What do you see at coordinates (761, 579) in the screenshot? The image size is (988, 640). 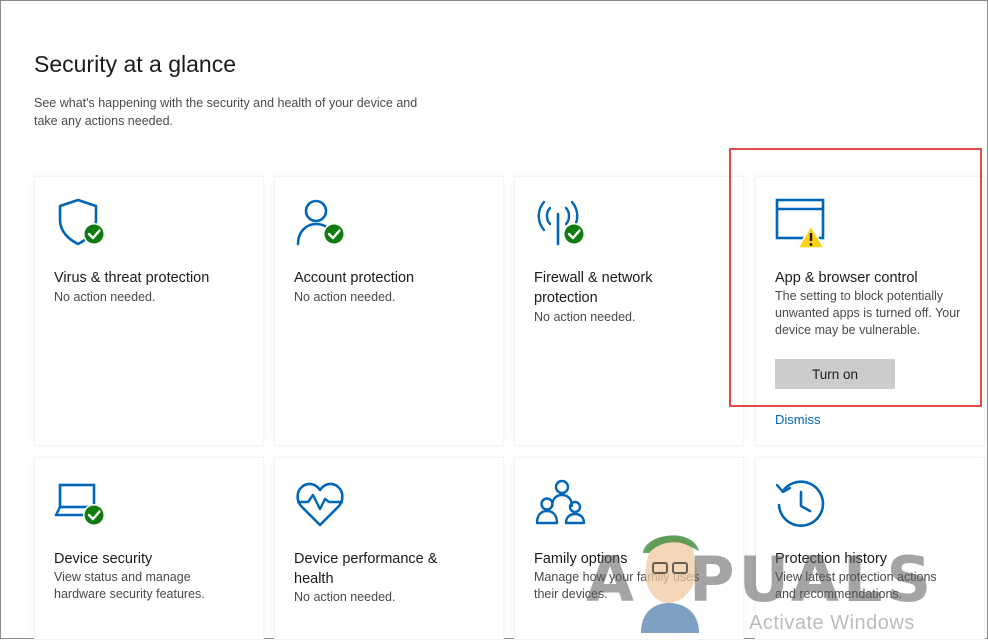 I see `appuals-logo-text: A PUALS` at bounding box center [761, 579].